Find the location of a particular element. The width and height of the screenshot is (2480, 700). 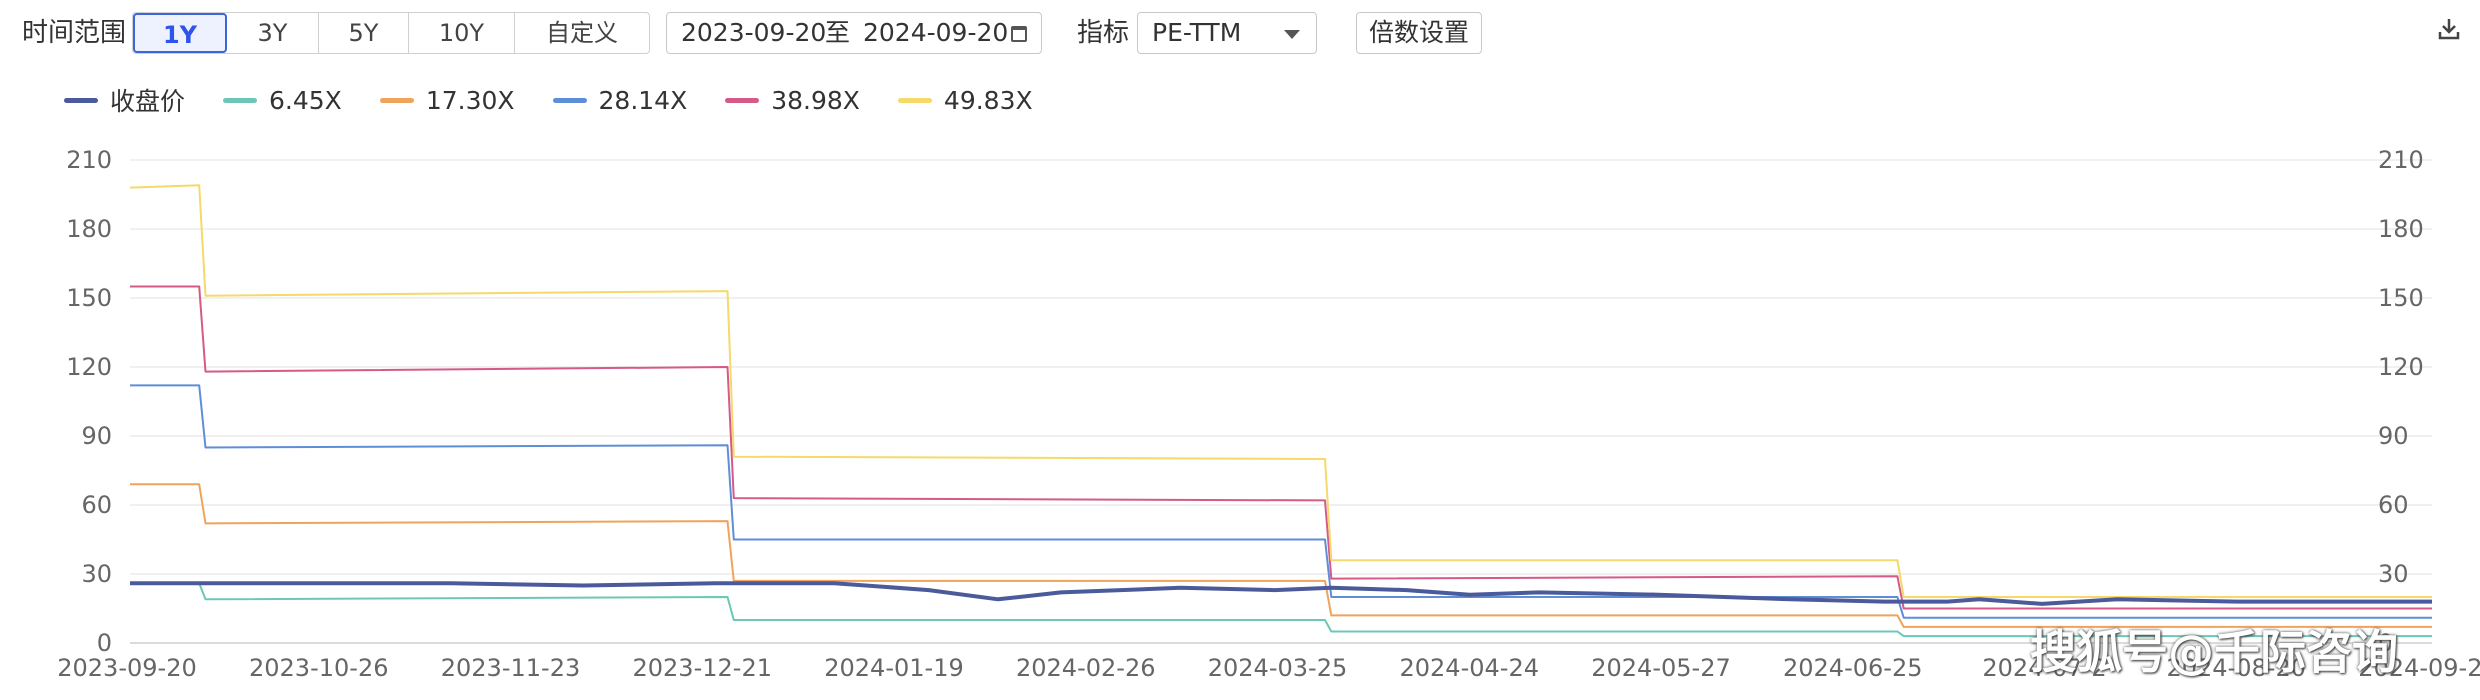

legend-label: 收盘价 is located at coordinates (148, 101).